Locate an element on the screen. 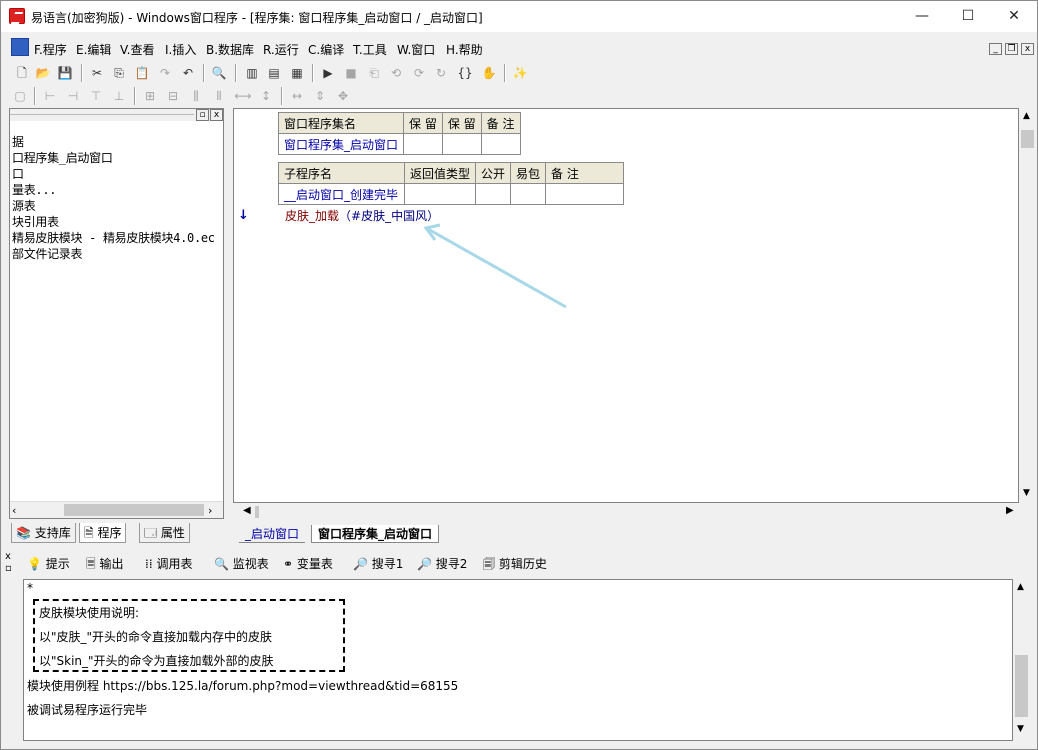  menu-database: B.数据库 is located at coordinates (230, 49).